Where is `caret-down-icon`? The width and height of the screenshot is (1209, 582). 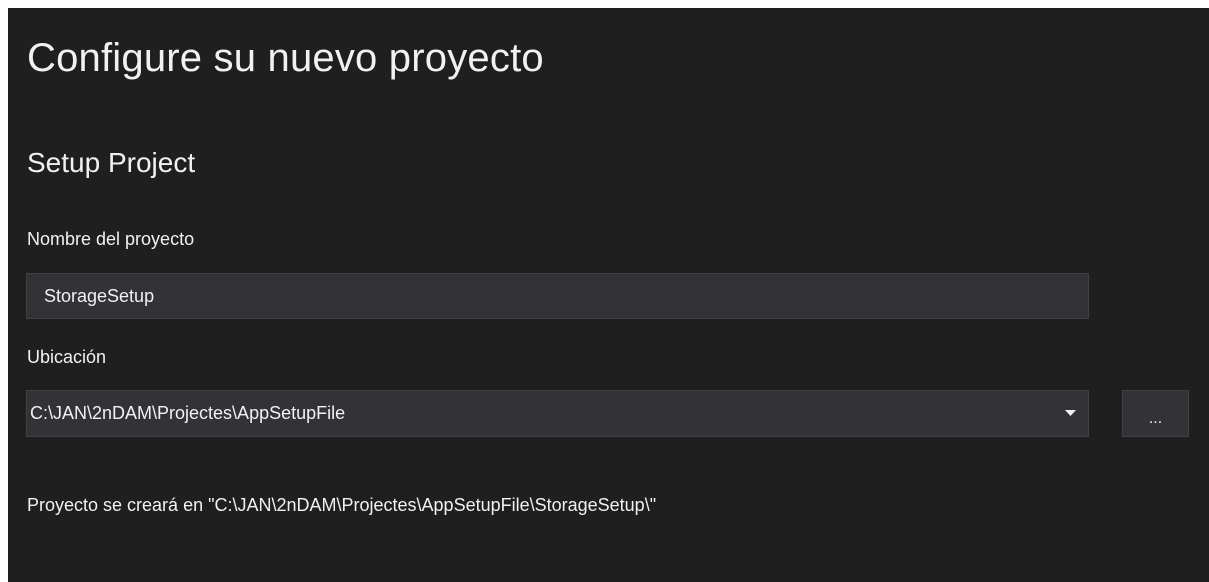 caret-down-icon is located at coordinates (1070, 413).